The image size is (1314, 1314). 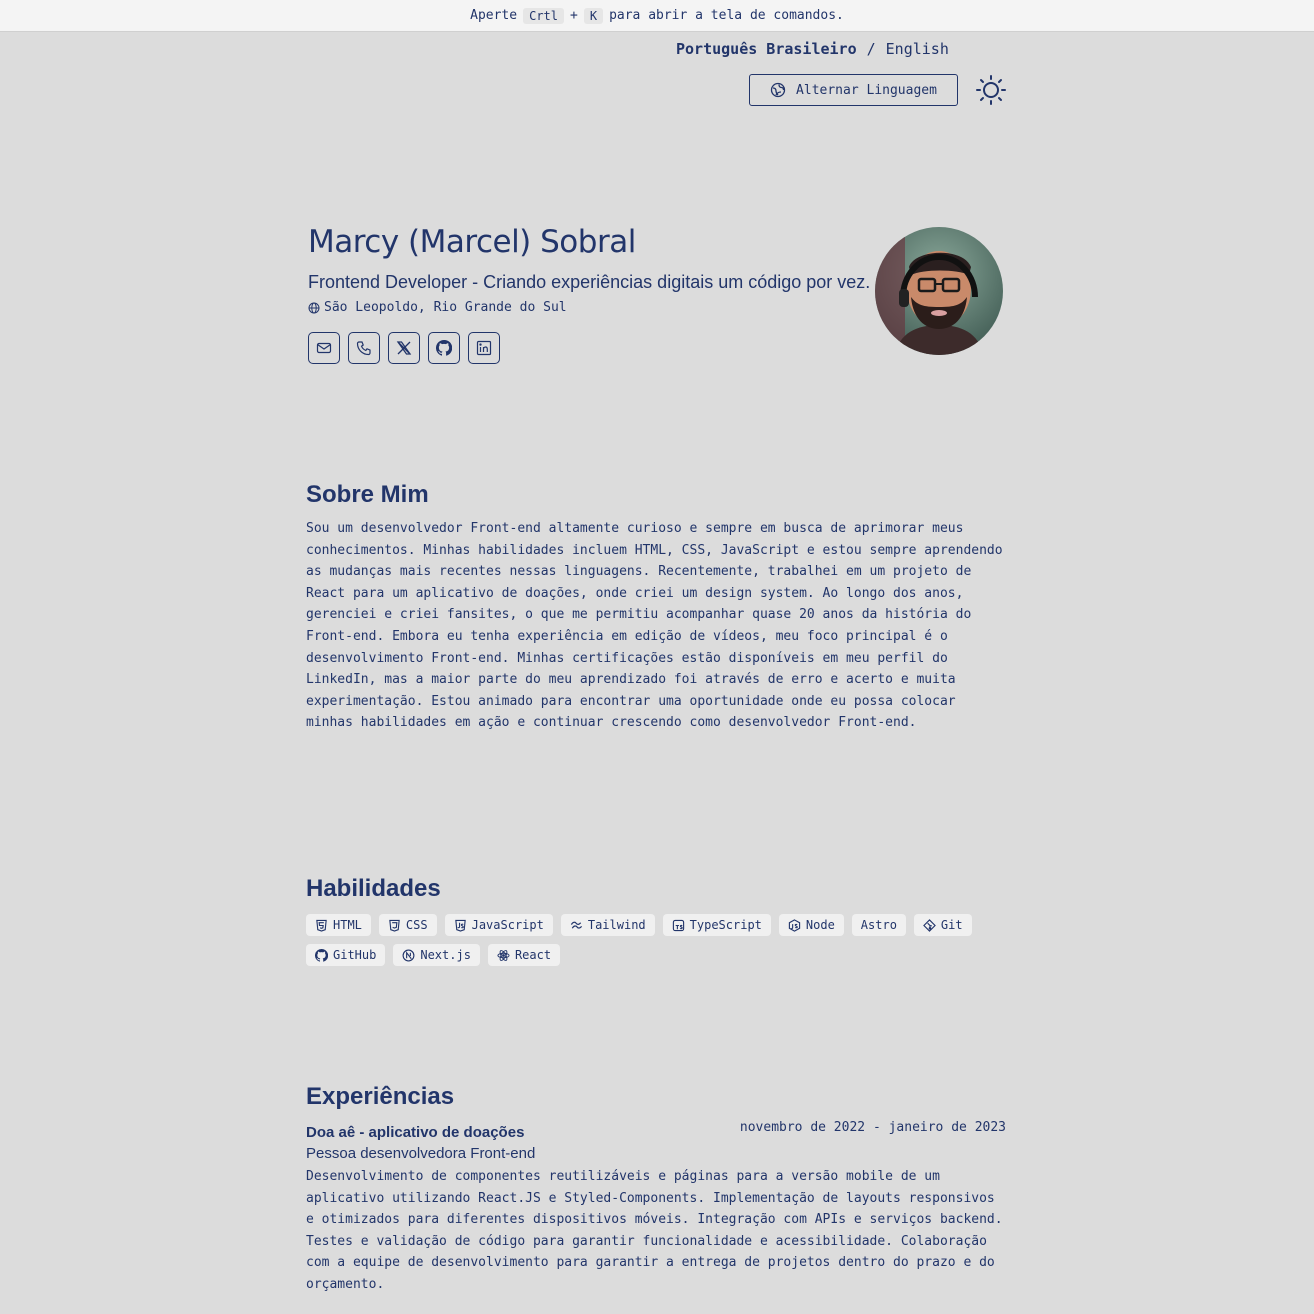 What do you see at coordinates (917, 49) in the screenshot?
I see `lang-english: English` at bounding box center [917, 49].